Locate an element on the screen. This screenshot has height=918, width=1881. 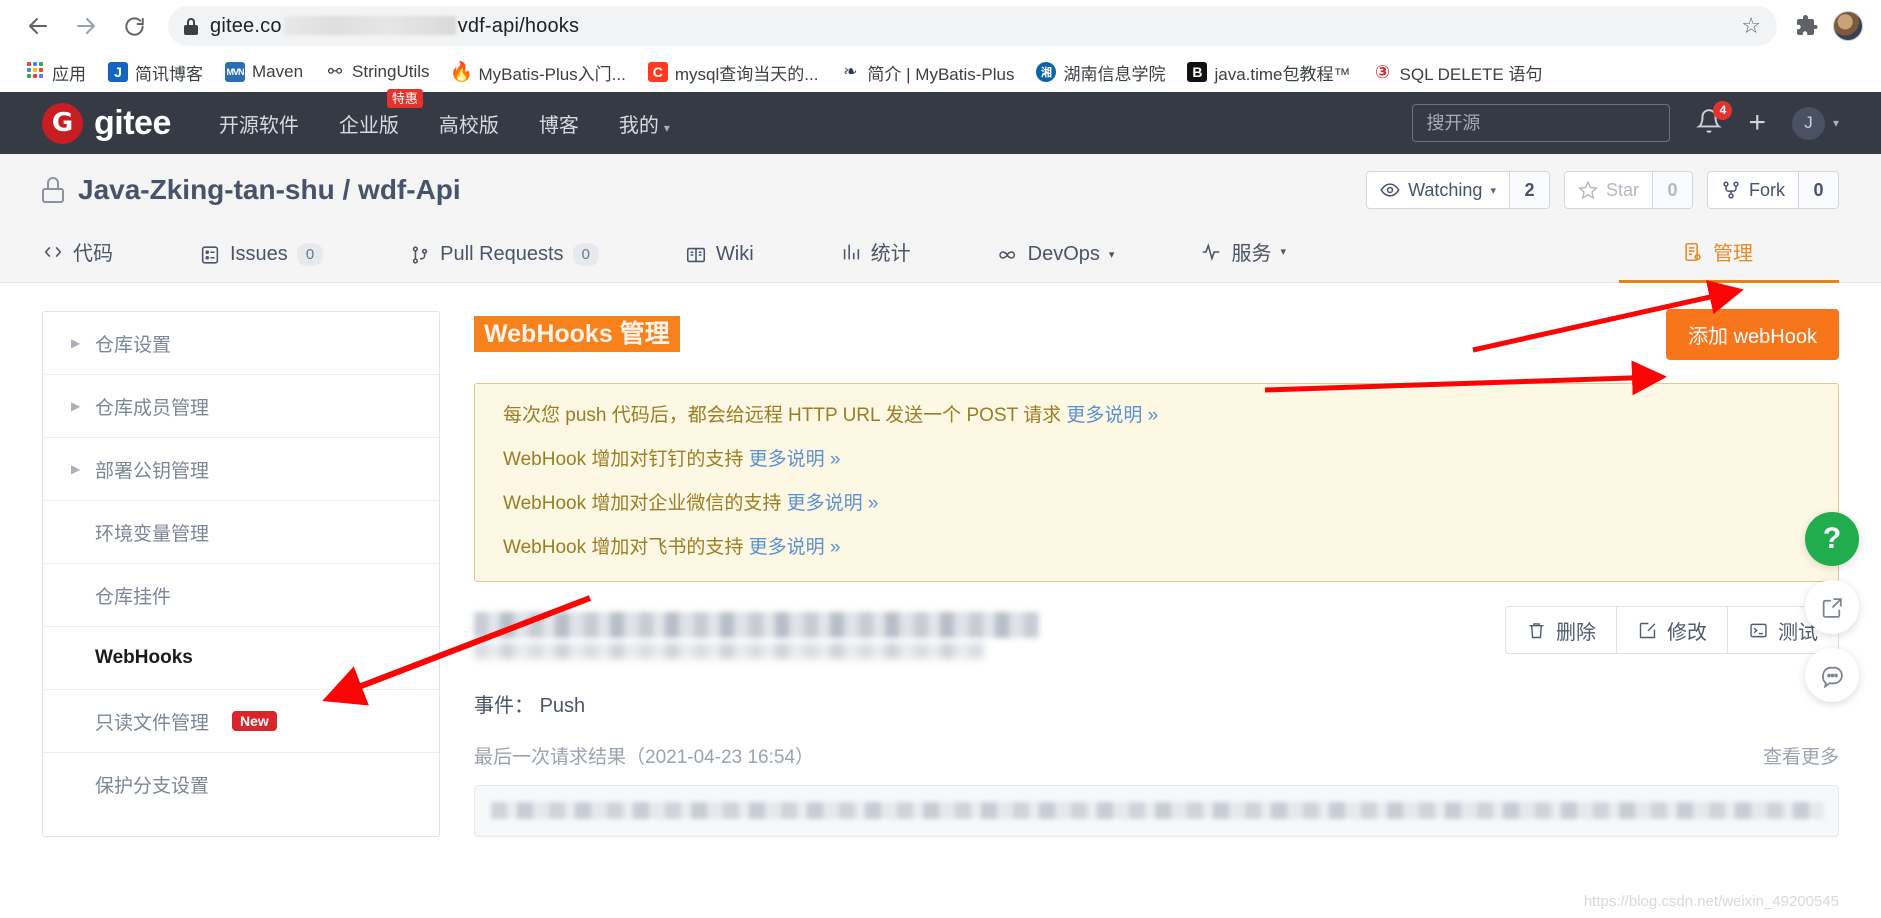
tab-统计: 统计 is located at coordinates (875, 259).